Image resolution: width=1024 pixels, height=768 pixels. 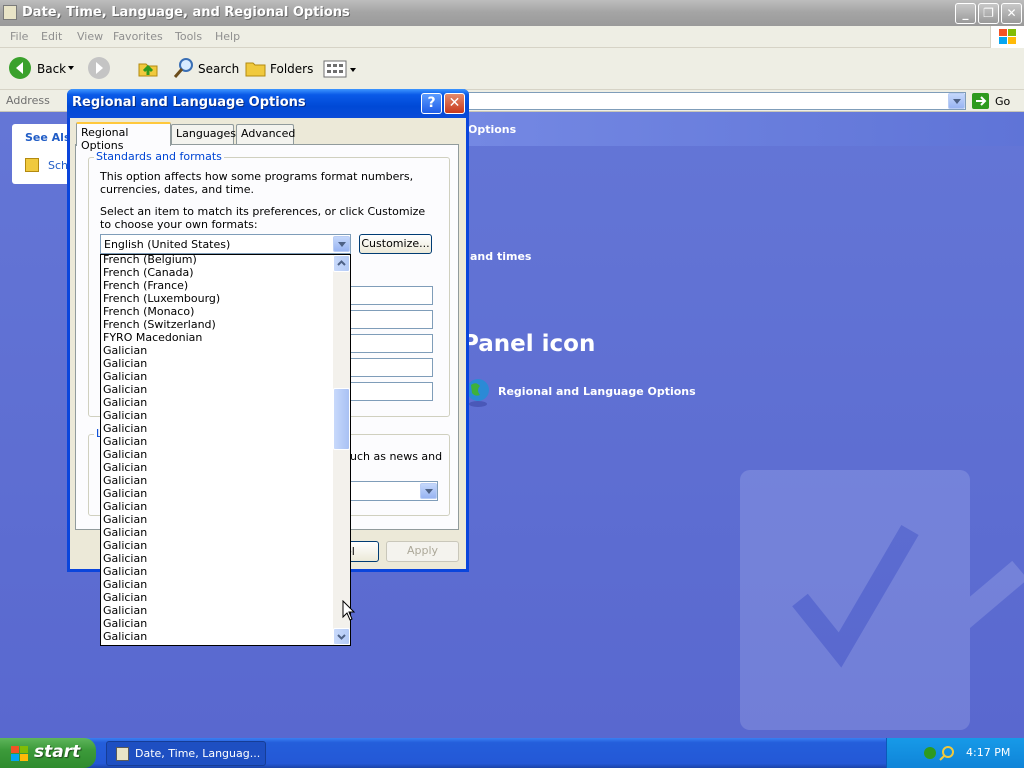 I want to click on menu-tools: Tools, so click(x=188, y=36).